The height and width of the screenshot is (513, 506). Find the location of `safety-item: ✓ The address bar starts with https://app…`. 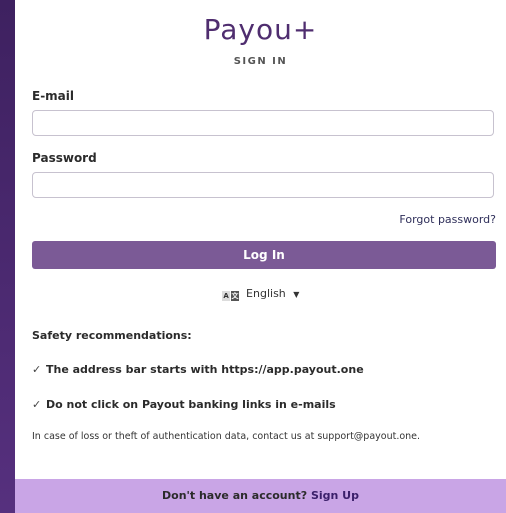

safety-item: ✓ The address bar starts with https://app… is located at coordinates (198, 369).